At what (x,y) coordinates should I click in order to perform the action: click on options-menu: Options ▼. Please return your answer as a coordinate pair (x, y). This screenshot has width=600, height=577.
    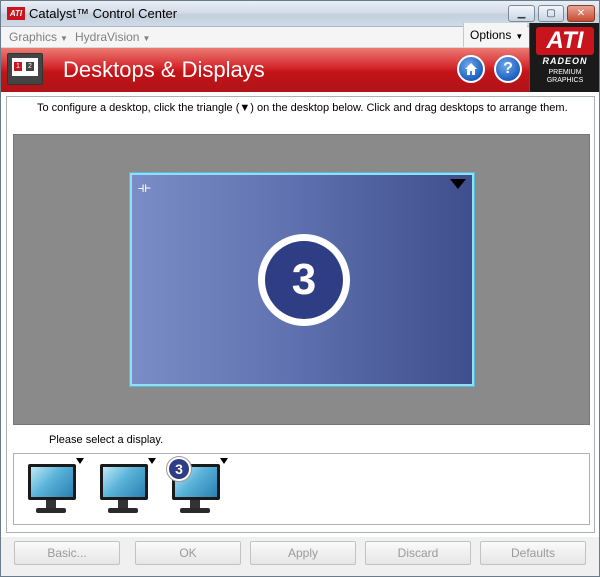
    Looking at the image, I should click on (495, 35).